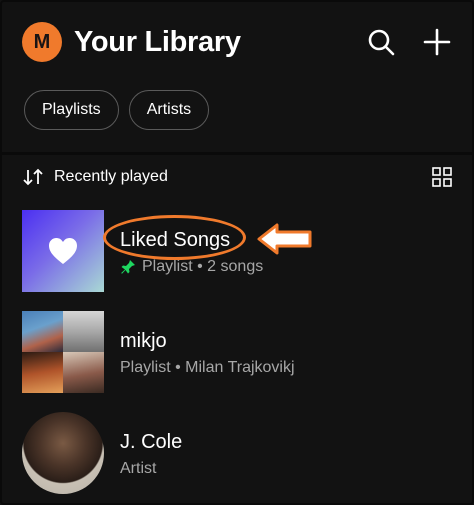 This screenshot has width=474, height=505. I want to click on item-subtitle-text: Playlist • Milan Trajkovikj, so click(207, 367).